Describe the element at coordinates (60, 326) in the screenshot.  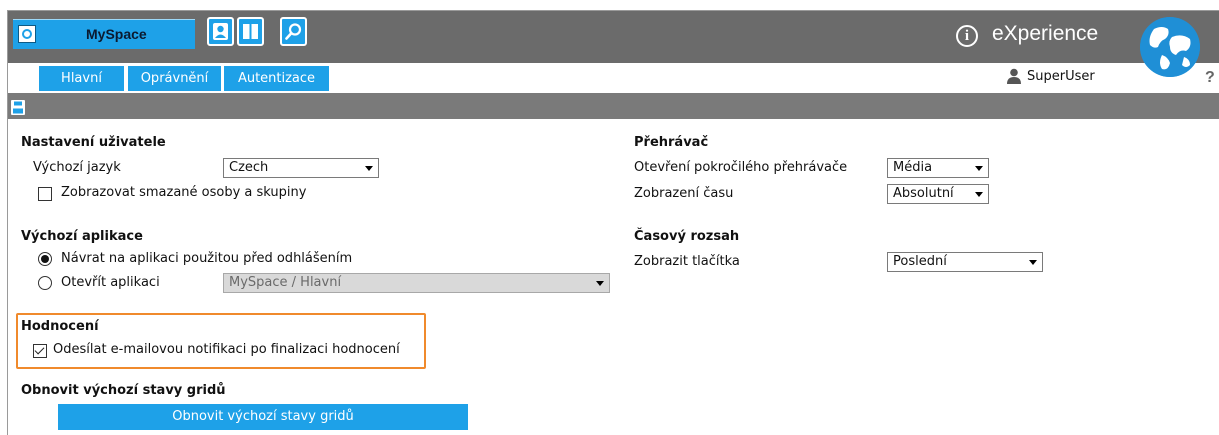
I see `rating-title: Hodnocení` at that location.